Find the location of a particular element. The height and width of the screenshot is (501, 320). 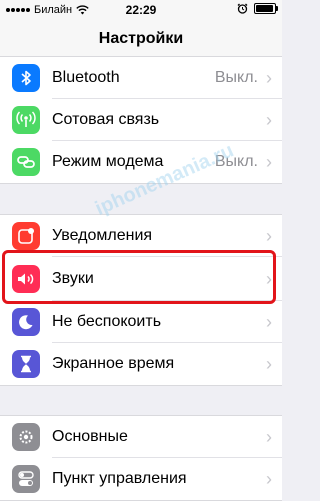

settings-row-control-center: Пункт управления › is located at coordinates (141, 479).